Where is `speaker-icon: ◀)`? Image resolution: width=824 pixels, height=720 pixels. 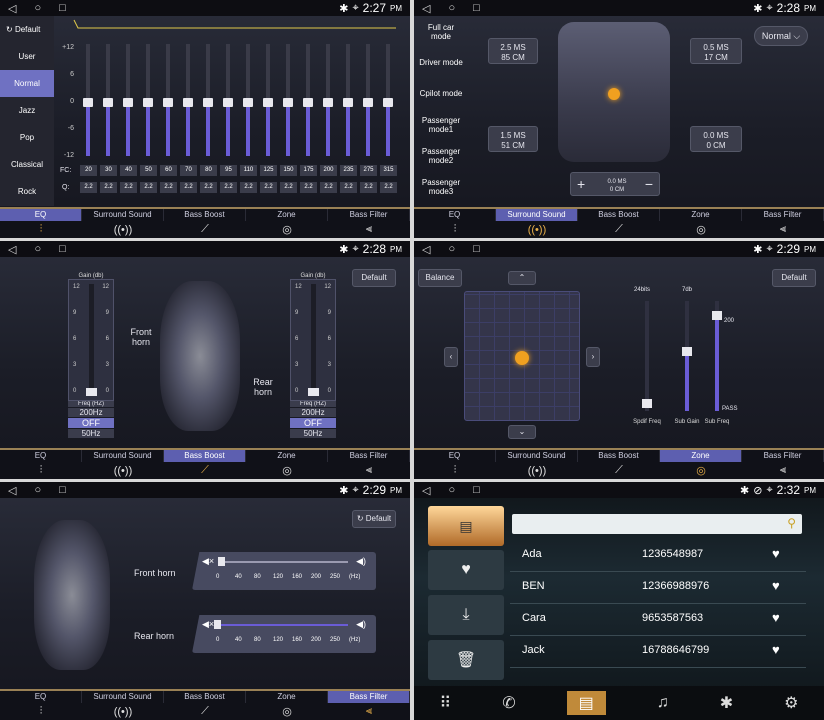
speaker-icon: ◀) is located at coordinates (361, 624).